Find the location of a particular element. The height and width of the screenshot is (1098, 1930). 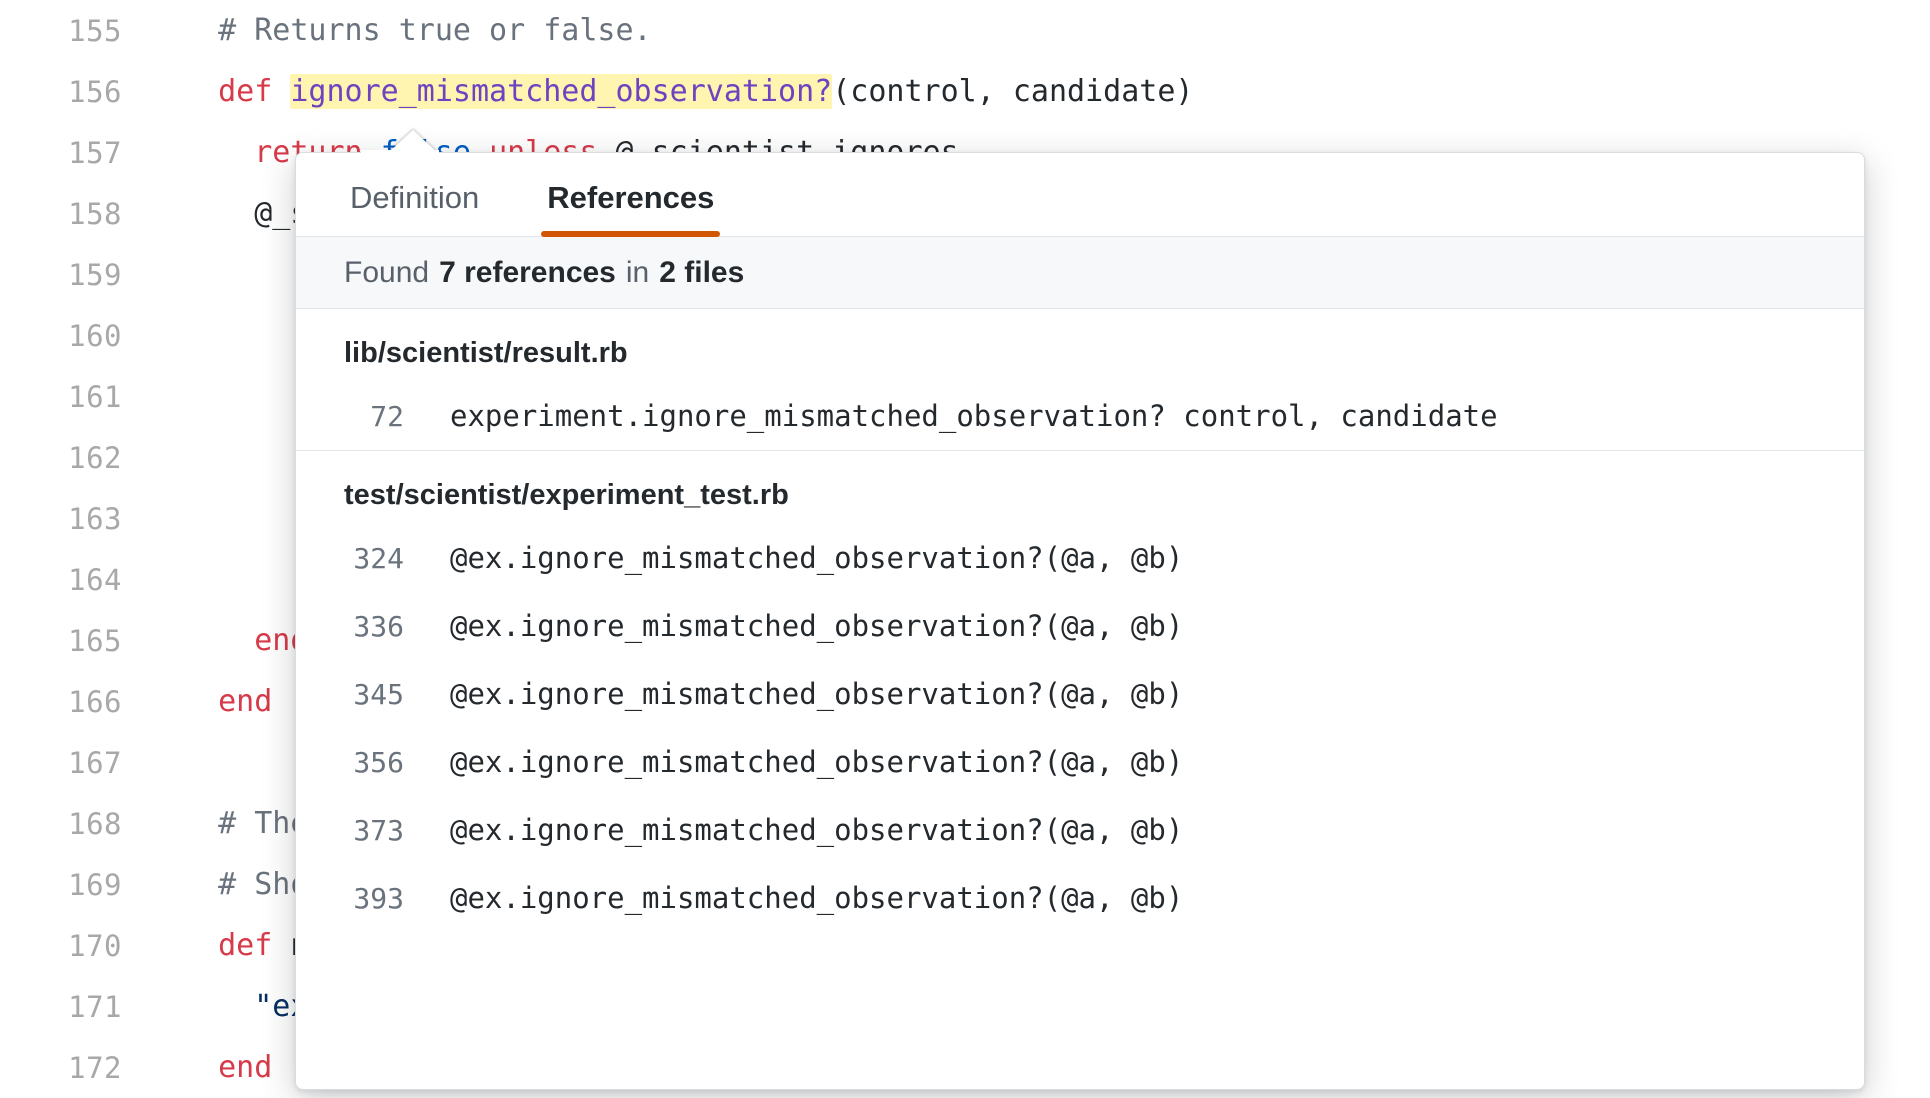

found-references-summary: Found 7 references in 2 files is located at coordinates (1080, 273).